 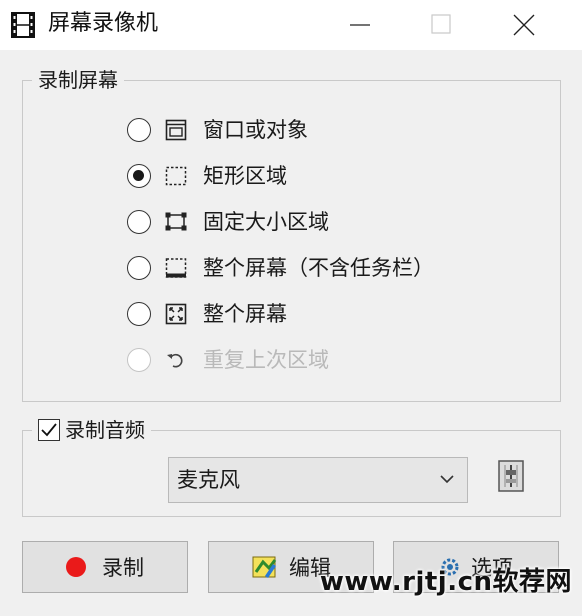 I want to click on option-label: 重复上次区域, so click(x=266, y=360).